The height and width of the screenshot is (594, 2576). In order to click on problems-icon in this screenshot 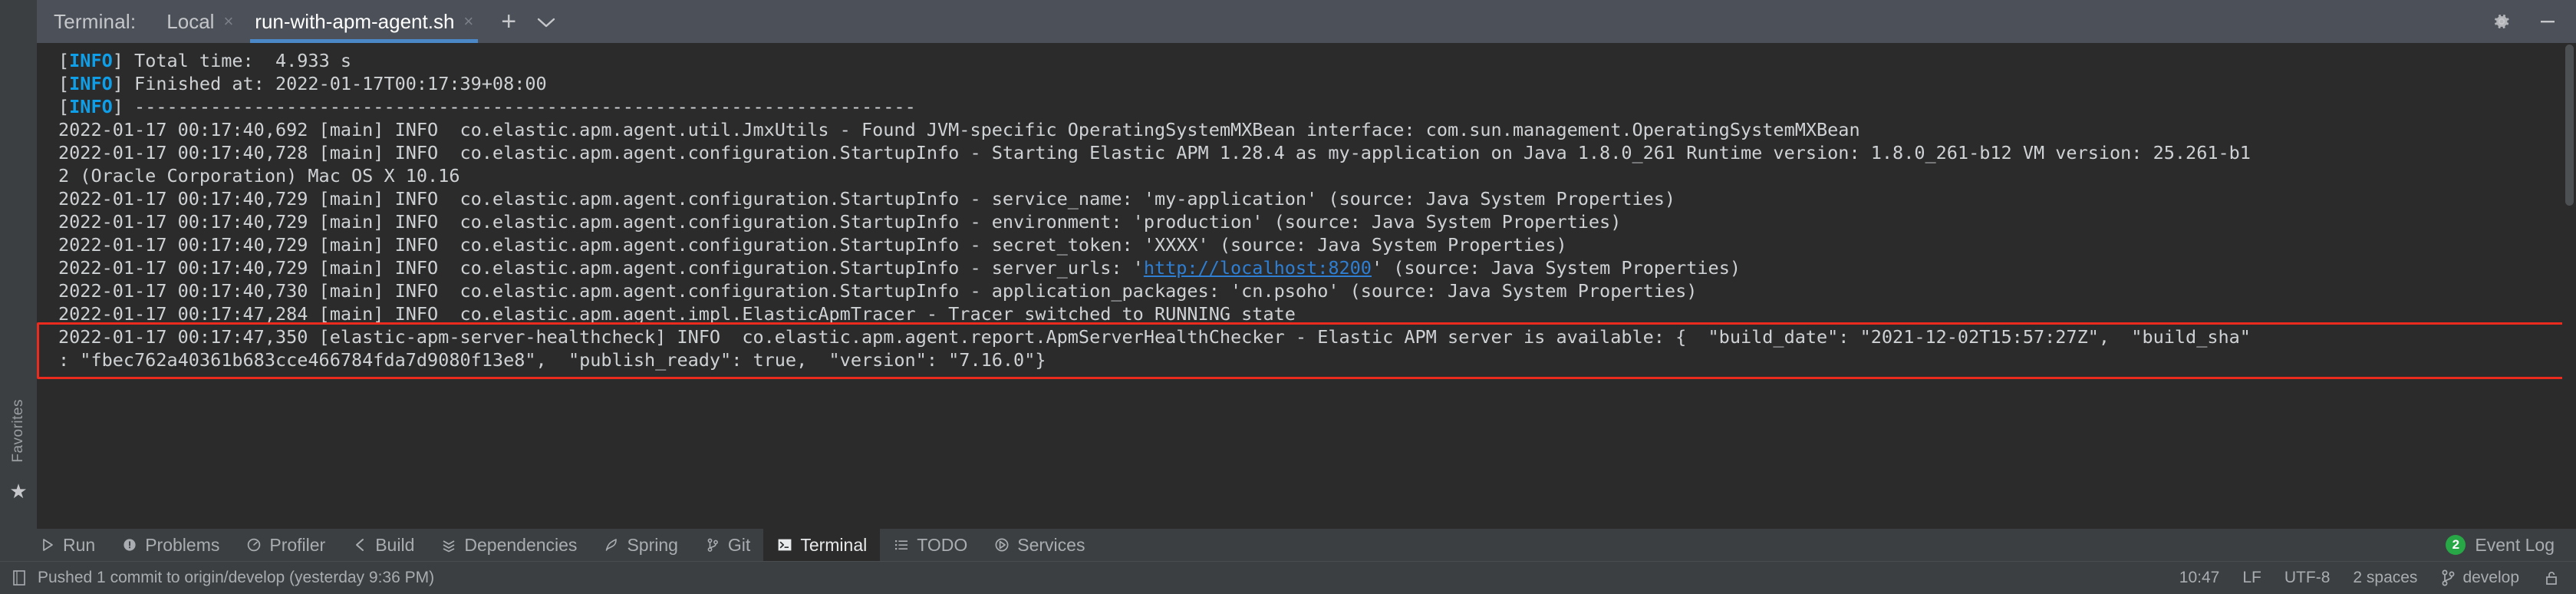, I will do `click(129, 544)`.